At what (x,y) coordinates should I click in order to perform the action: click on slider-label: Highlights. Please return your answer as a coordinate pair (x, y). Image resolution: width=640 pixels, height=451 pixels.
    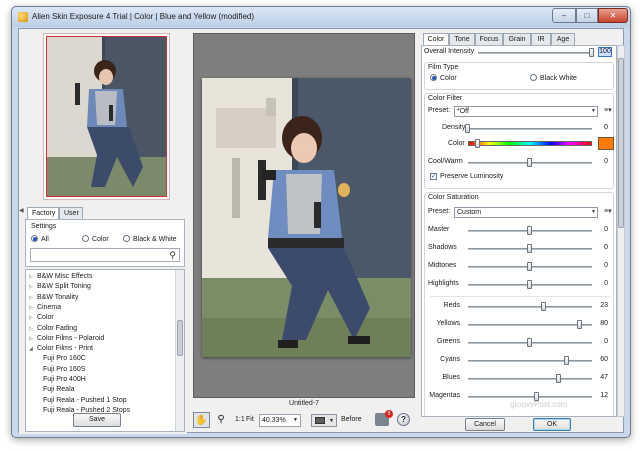
    Looking at the image, I should click on (443, 283).